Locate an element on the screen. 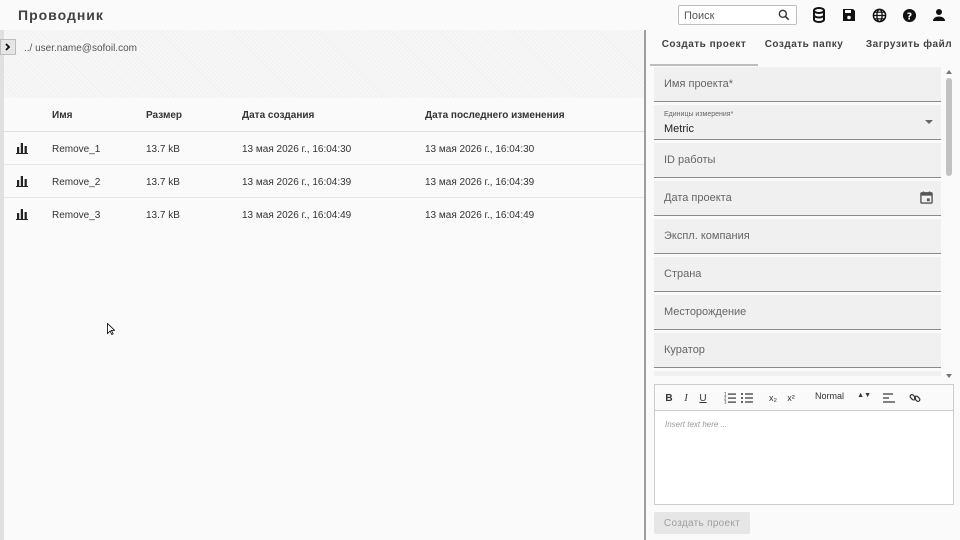 This screenshot has height=540, width=960. country-field: Страна is located at coordinates (797, 274).